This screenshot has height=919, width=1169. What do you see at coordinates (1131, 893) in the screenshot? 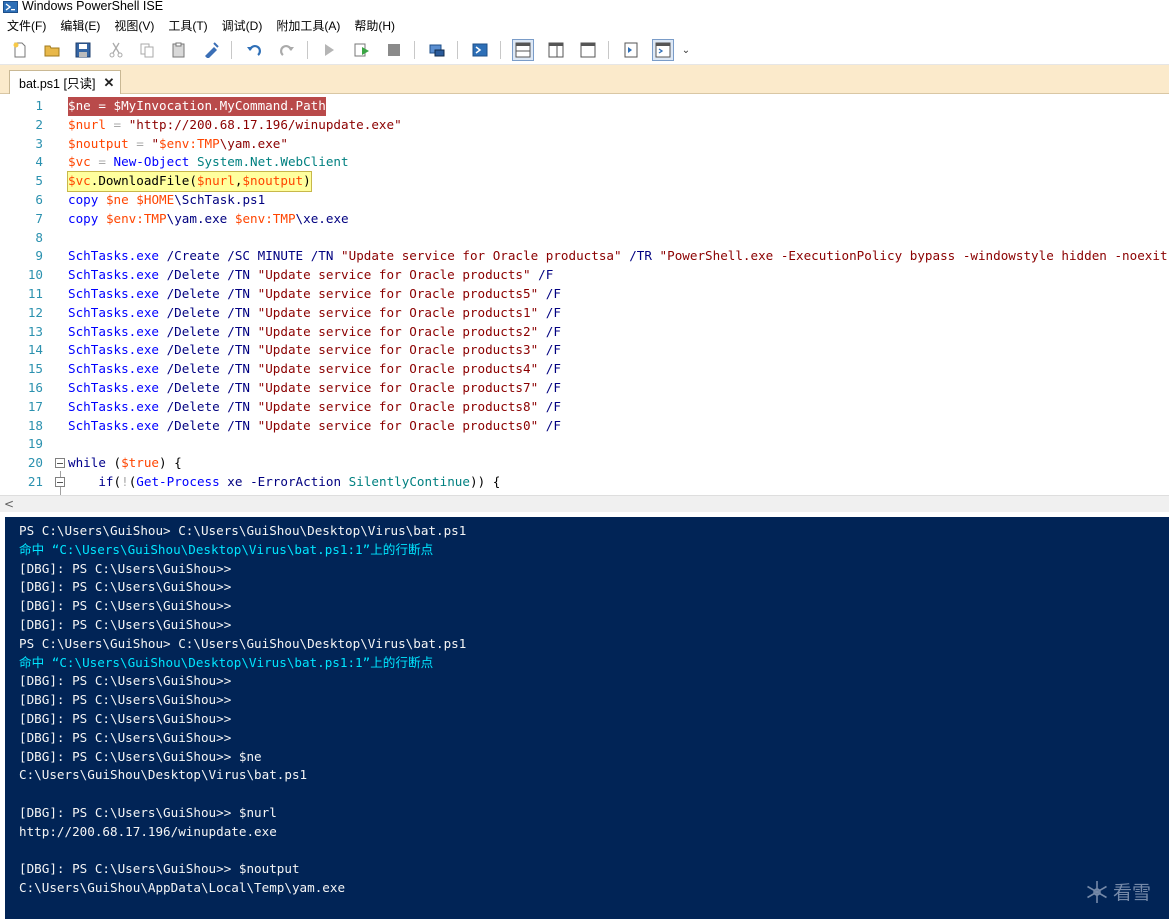
I see `watermark-text: 看雪` at bounding box center [1131, 893].